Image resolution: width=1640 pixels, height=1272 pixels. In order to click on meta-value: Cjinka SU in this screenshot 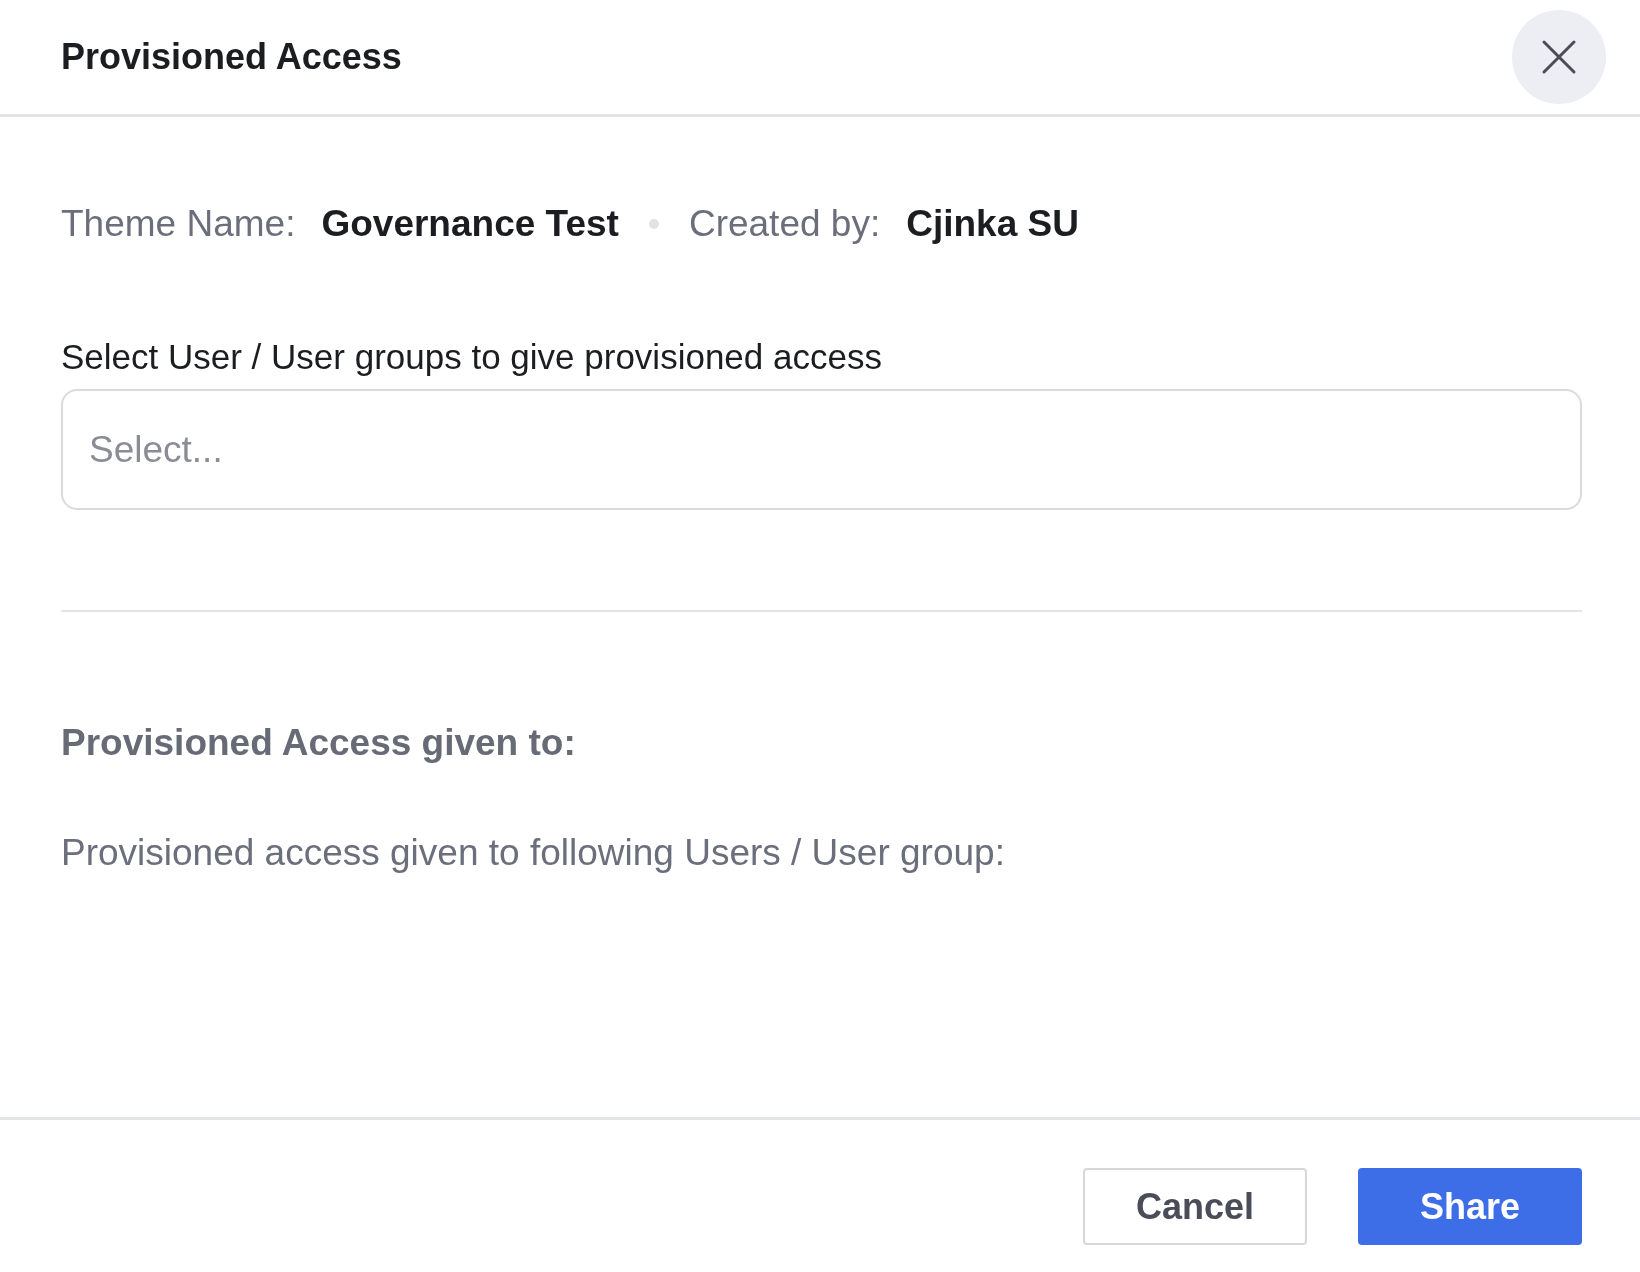, I will do `click(992, 224)`.